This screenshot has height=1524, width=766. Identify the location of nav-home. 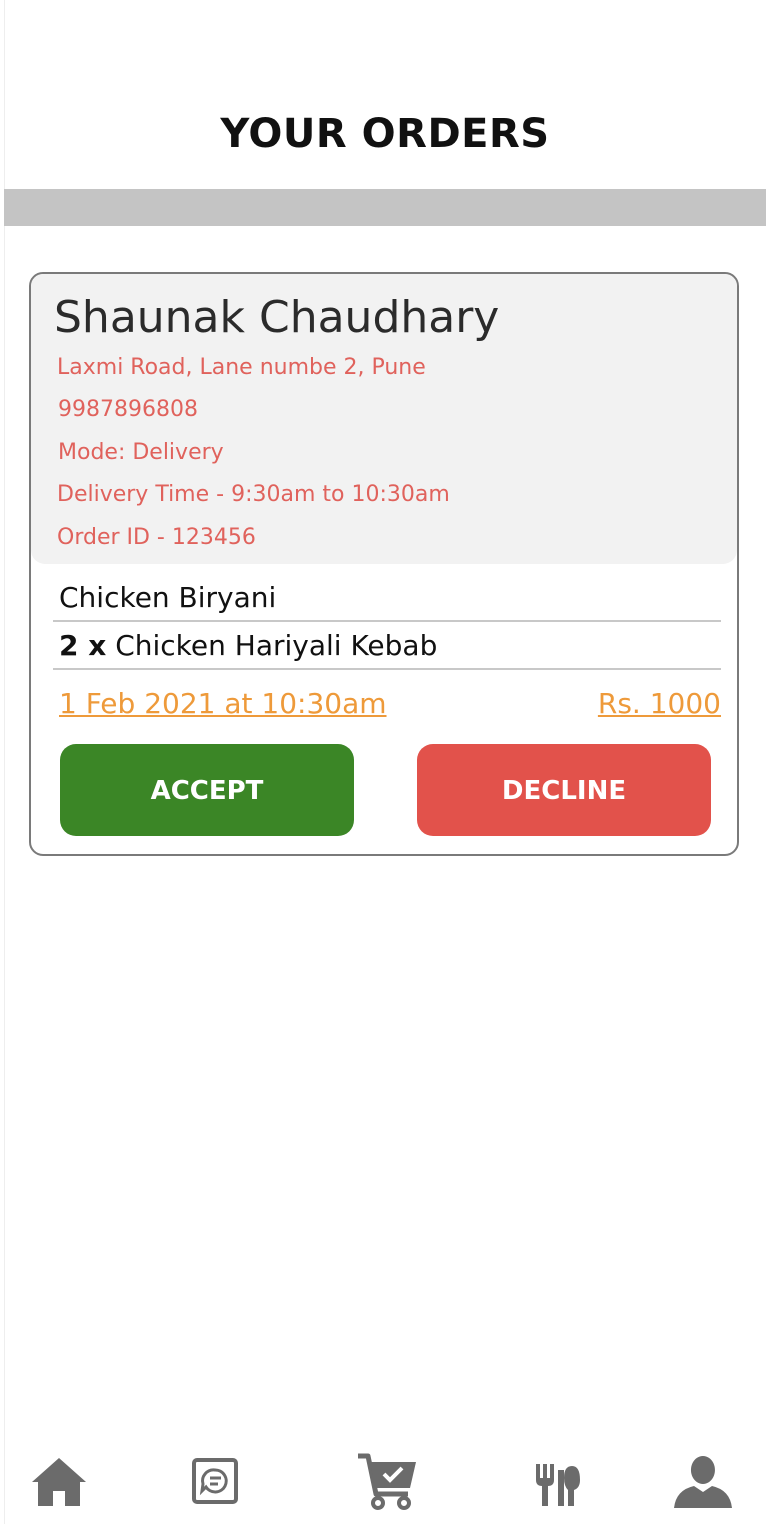
(59, 1481).